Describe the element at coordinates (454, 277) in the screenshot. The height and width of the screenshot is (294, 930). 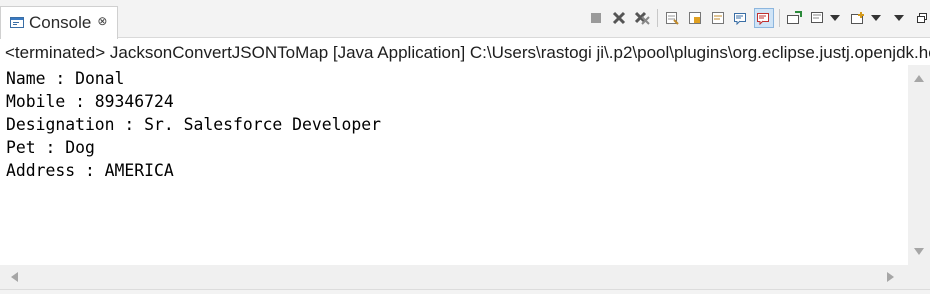
I see `horizontal-scrollbar` at that location.